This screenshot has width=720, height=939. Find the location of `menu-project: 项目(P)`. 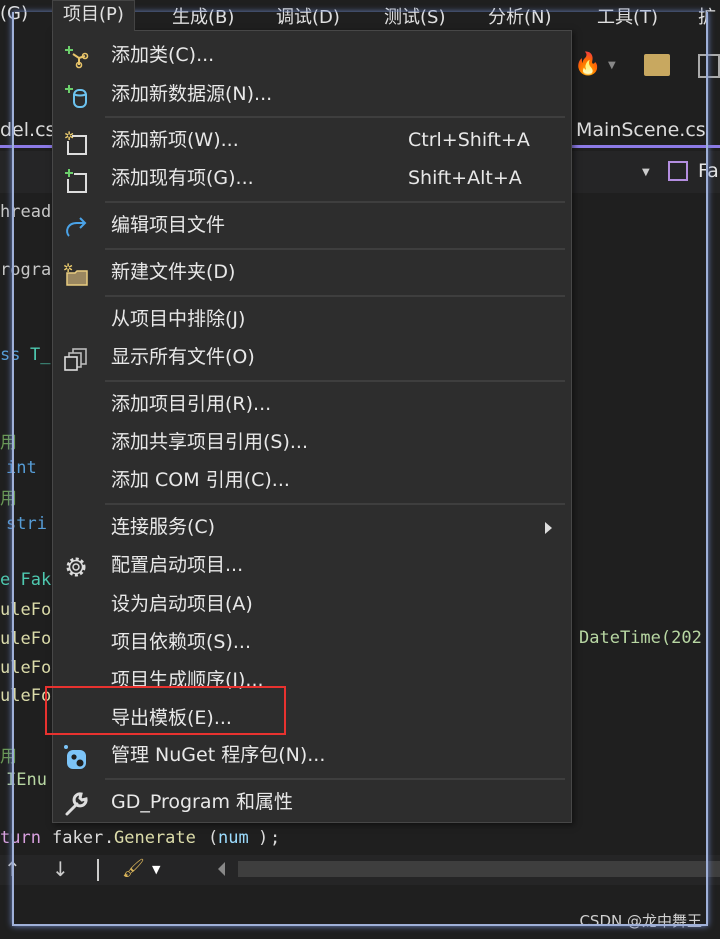

menu-project: 项目(P) is located at coordinates (93, 15).